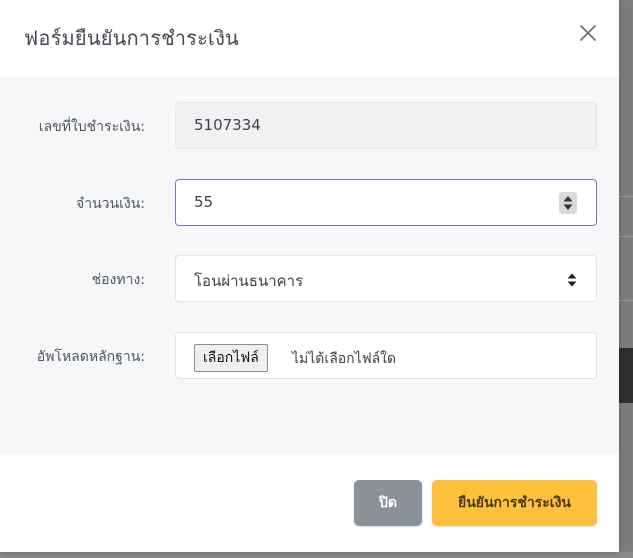  I want to click on amount-input: 55, so click(386, 202).